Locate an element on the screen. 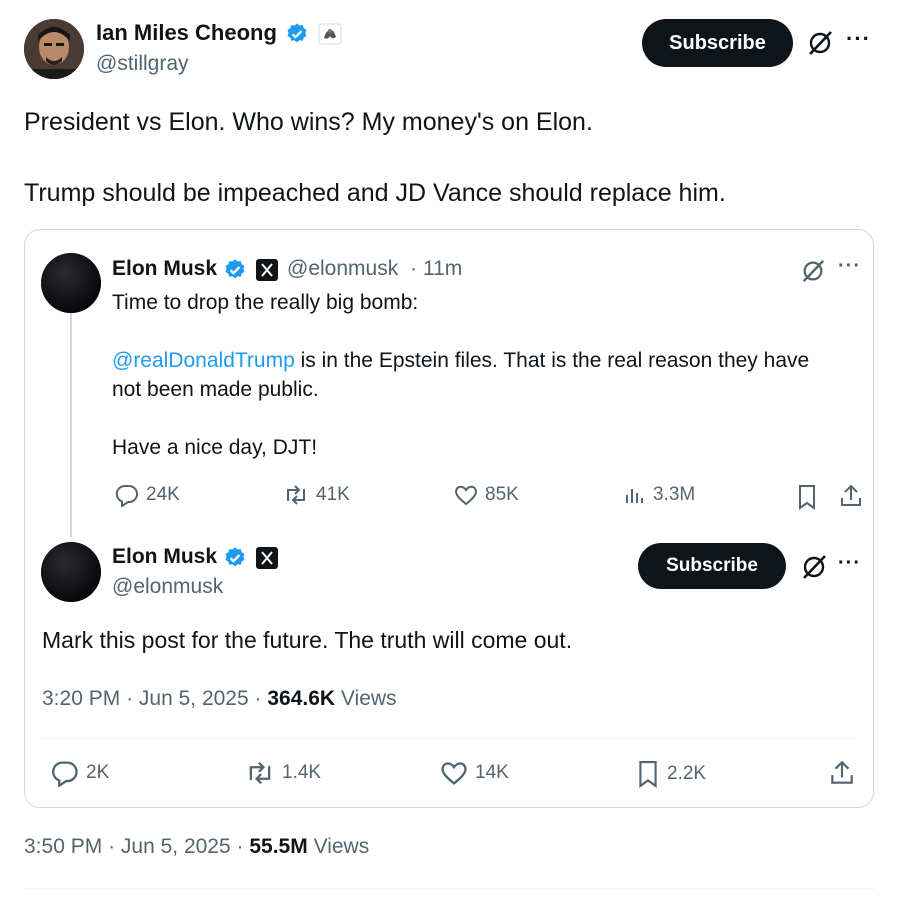 This screenshot has width=898, height=899. reply-repost-button: 1.4K is located at coordinates (282, 773).